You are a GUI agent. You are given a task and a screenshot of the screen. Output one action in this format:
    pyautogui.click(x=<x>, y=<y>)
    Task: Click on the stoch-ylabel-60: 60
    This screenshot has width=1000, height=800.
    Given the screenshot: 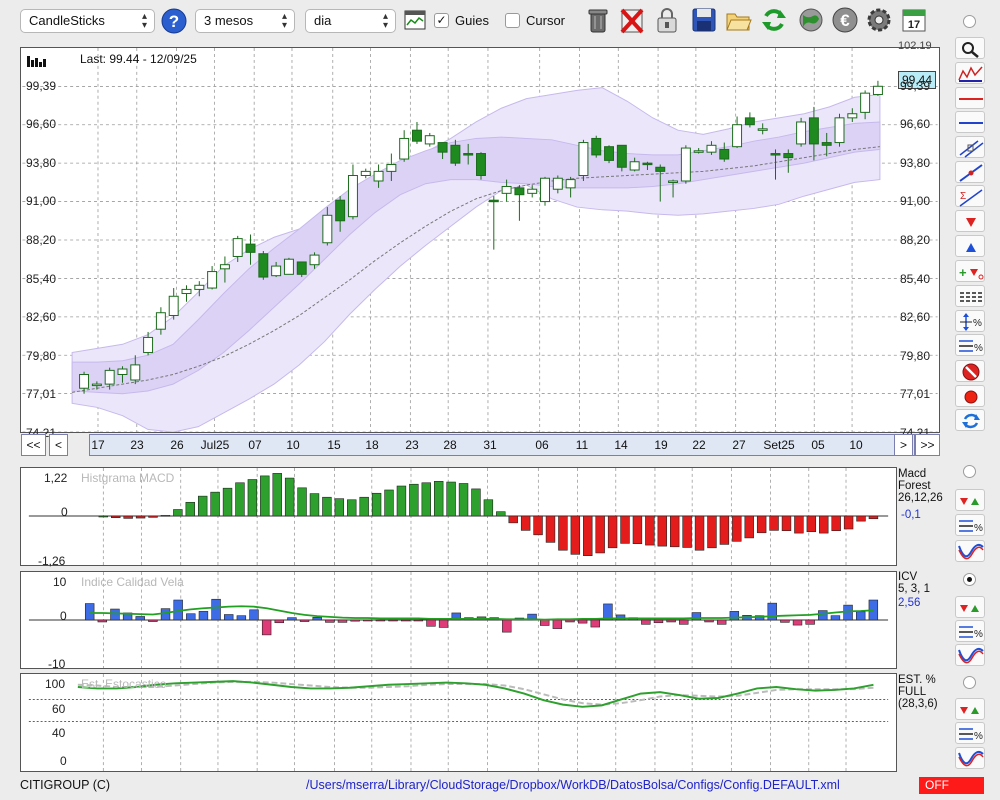 What is the action you would take?
    pyautogui.click(x=59, y=709)
    